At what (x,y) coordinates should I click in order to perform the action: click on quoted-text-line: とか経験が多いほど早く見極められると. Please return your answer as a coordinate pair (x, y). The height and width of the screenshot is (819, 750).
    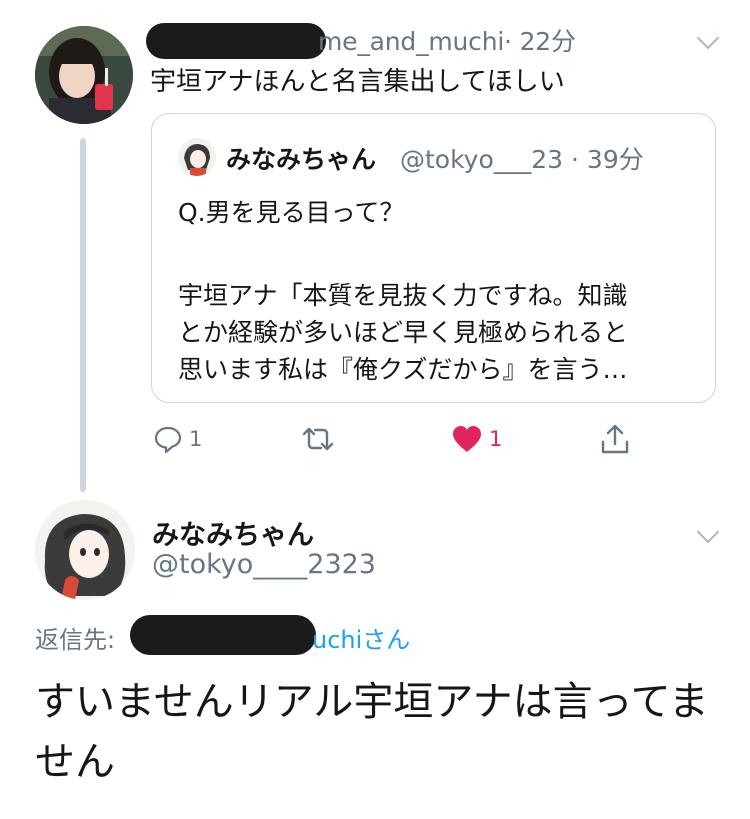
    Looking at the image, I should click on (403, 332).